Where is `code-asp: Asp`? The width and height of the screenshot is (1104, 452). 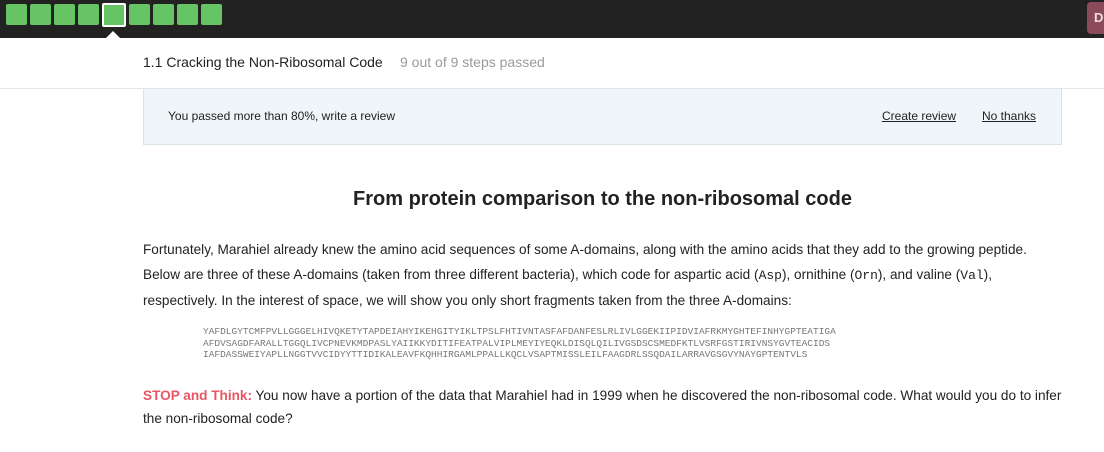
code-asp: Asp is located at coordinates (770, 275).